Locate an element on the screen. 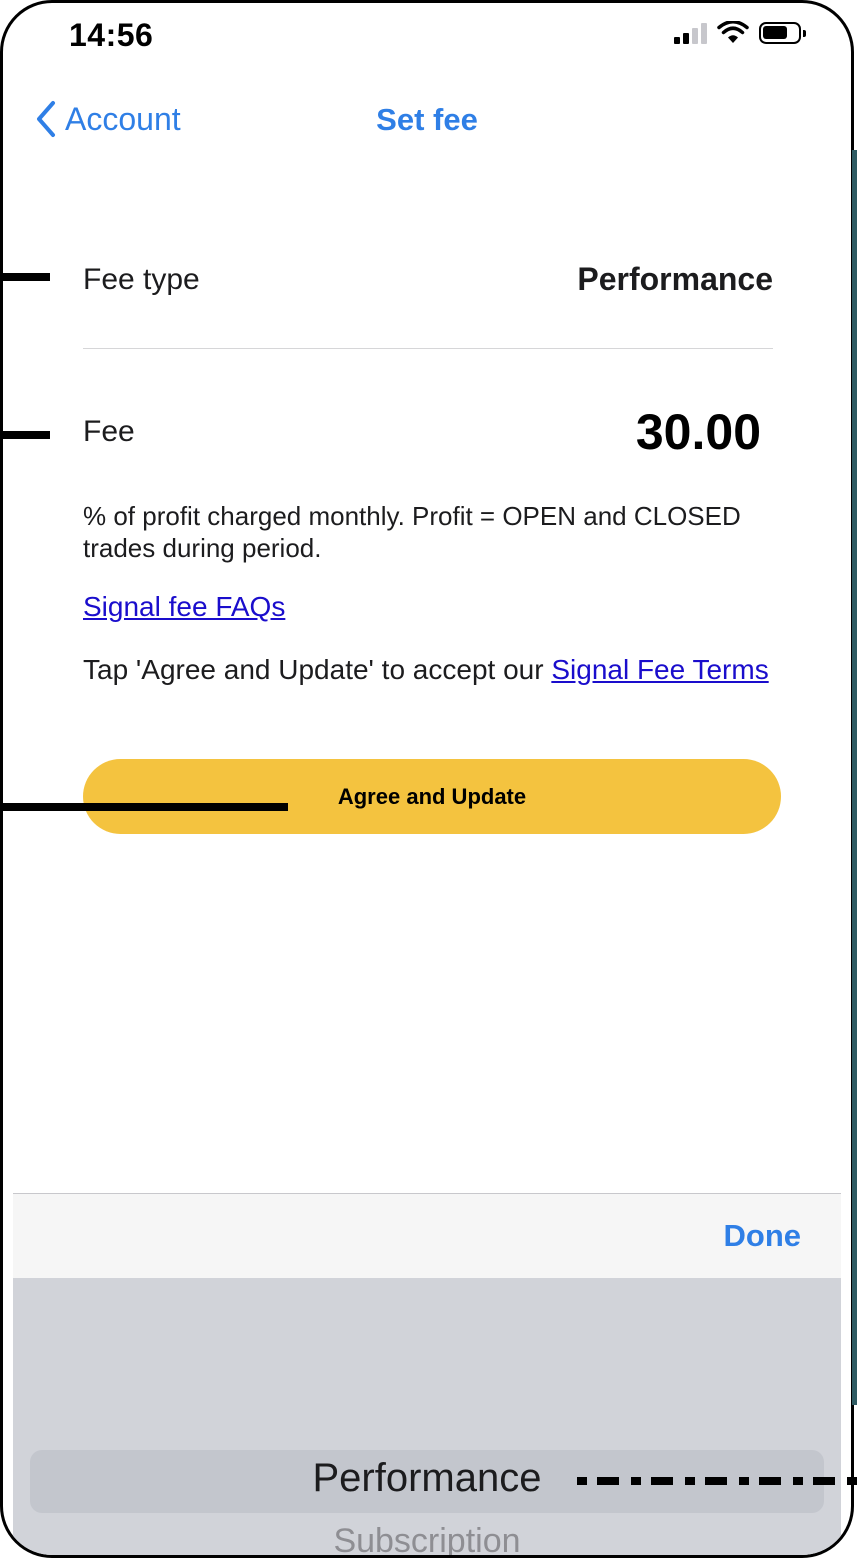 Image resolution: width=857 pixels, height=1559 pixels. status-icons is located at coordinates (740, 33).